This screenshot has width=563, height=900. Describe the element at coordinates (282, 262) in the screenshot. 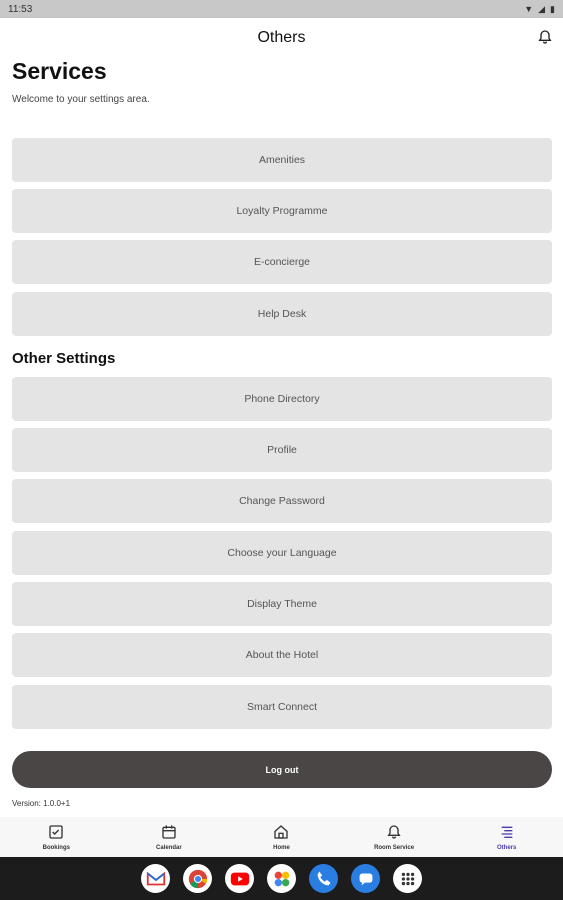

I see `e-concierge-button: E-concierge` at that location.